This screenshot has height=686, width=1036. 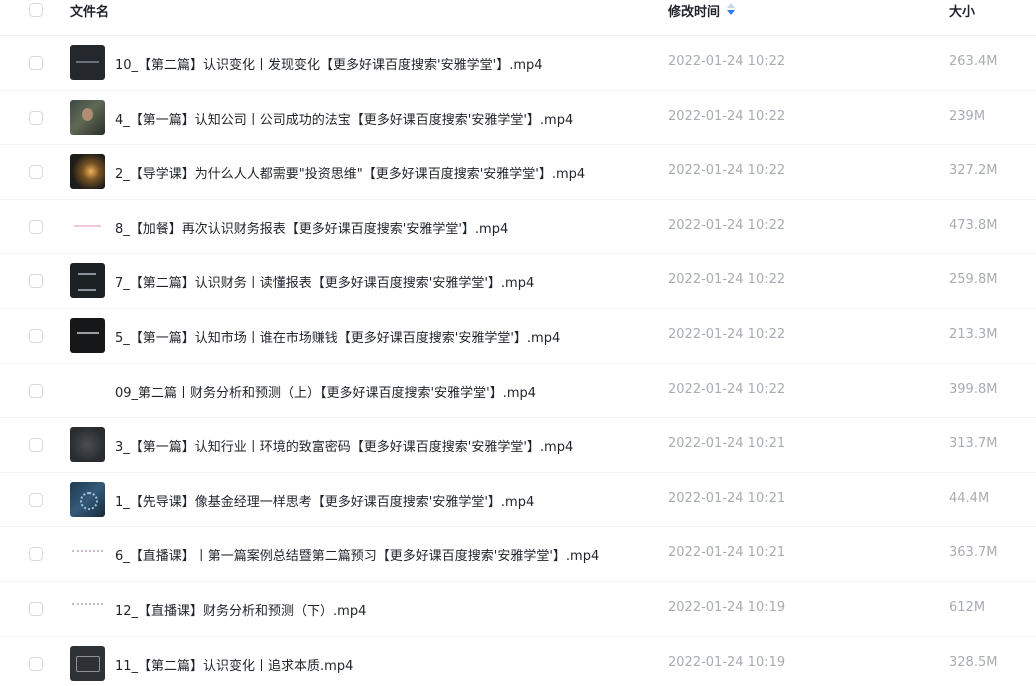 What do you see at coordinates (344, 118) in the screenshot?
I see `file-name: 4_【第一篇】认知公司丨公司成功的法宝【更多好课百度搜索'安雅学堂'】.mp4` at bounding box center [344, 118].